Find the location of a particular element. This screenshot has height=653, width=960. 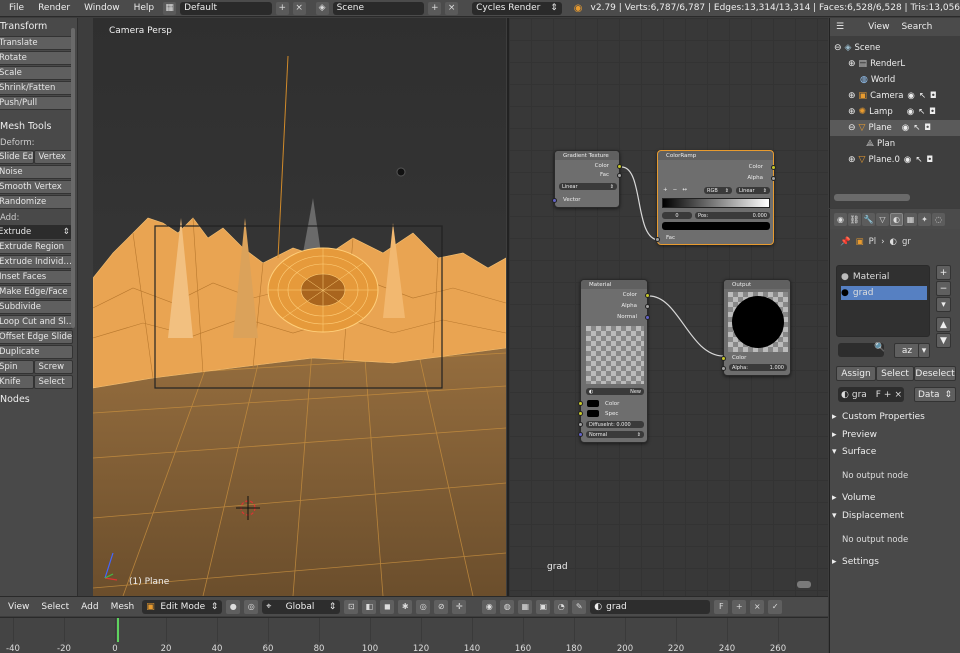

menu-render: Render is located at coordinates (54, 8).